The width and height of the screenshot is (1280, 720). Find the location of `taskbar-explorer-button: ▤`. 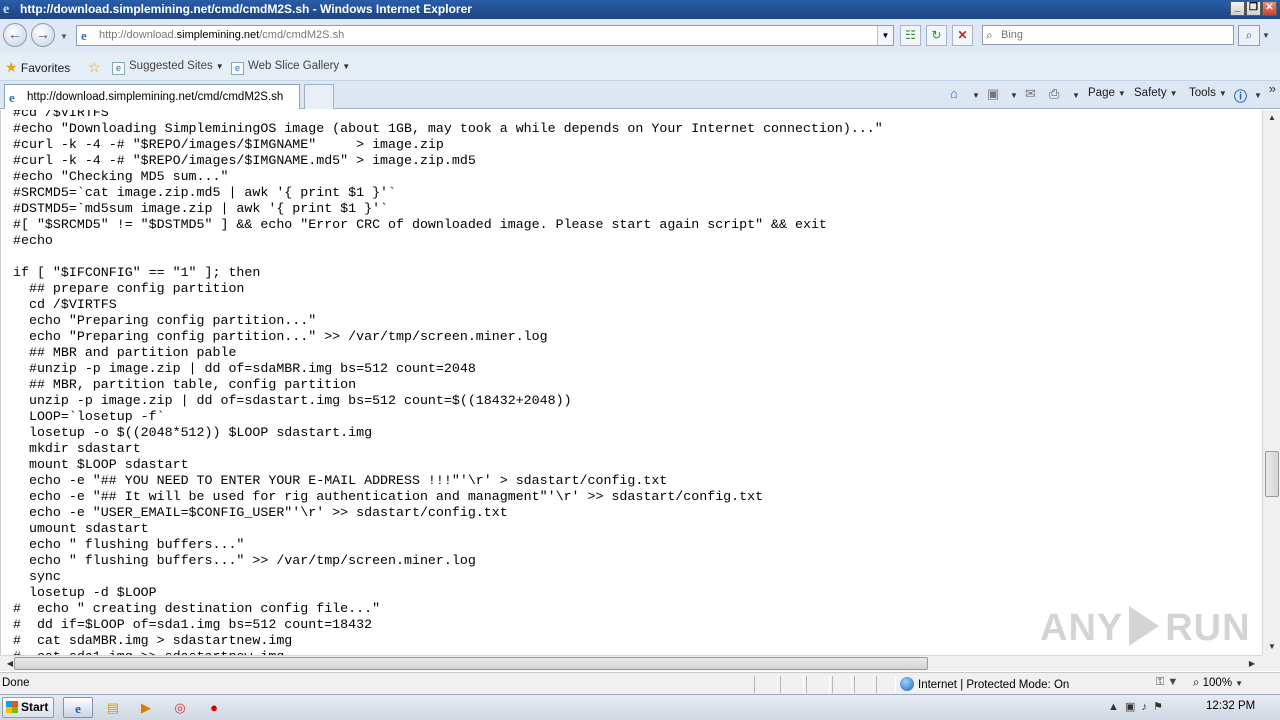

taskbar-explorer-button: ▤ is located at coordinates (113, 707).